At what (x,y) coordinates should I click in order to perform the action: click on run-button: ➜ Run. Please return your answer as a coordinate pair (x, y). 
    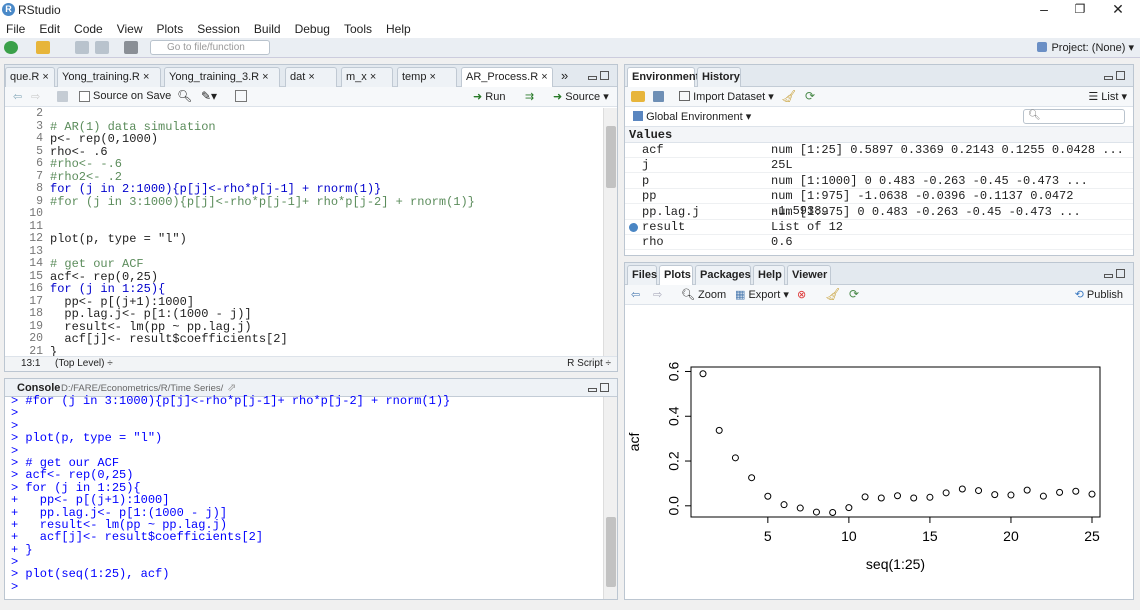
    Looking at the image, I should click on (489, 96).